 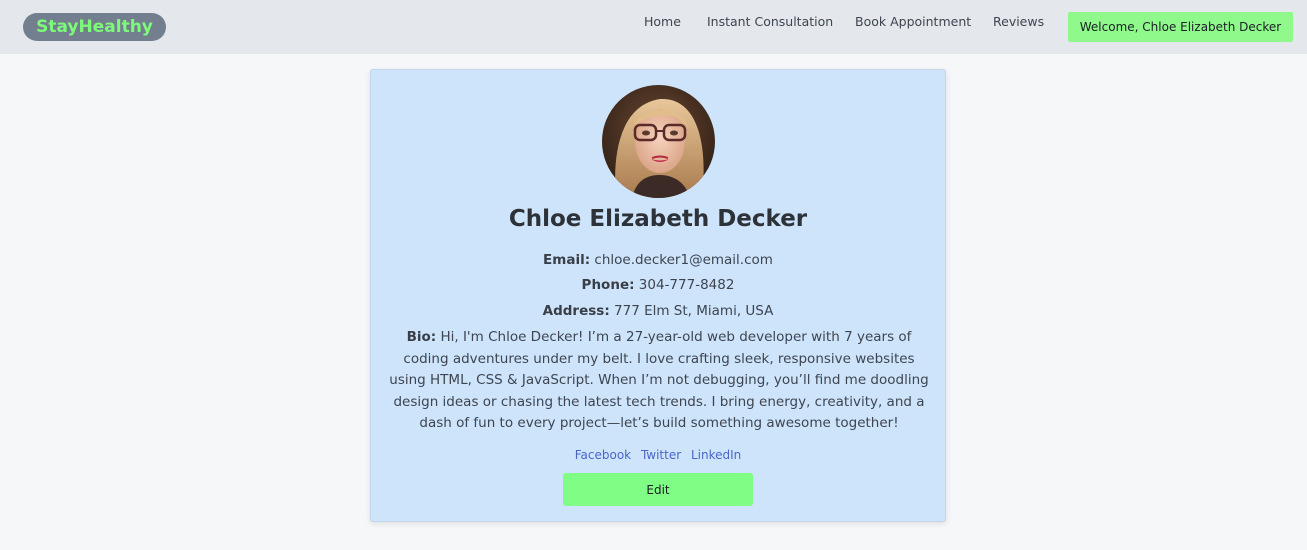 I want to click on email-line: Email: chloe.decker1@email.com, so click(x=658, y=260).